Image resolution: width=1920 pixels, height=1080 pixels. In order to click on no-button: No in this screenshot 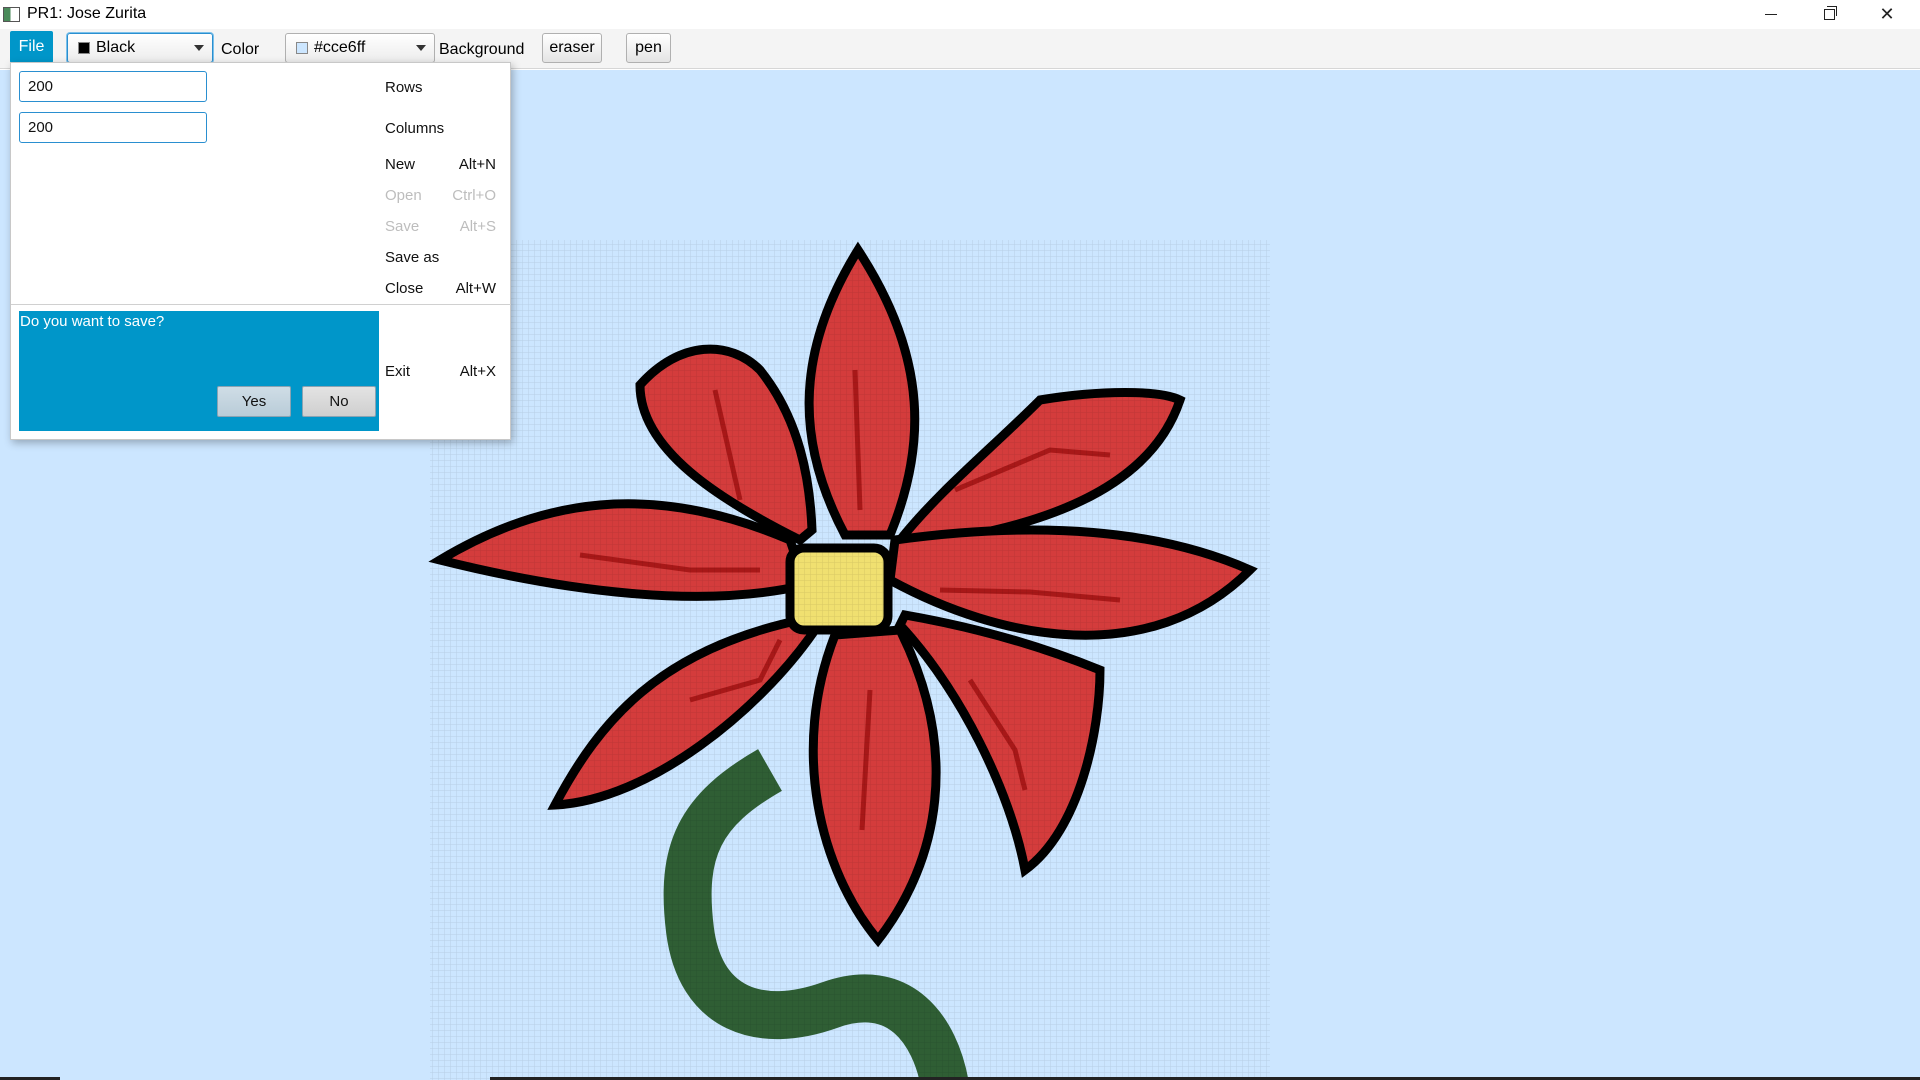, I will do `click(339, 401)`.